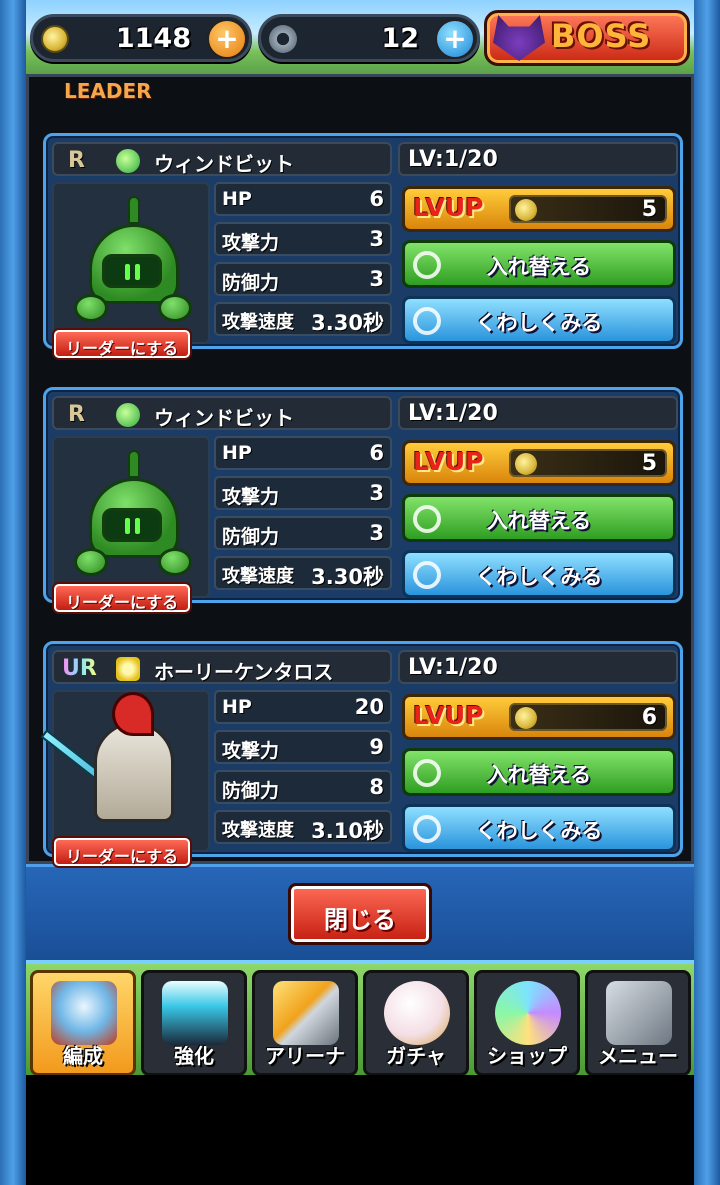  Describe the element at coordinates (376, 279) in the screenshot. I see `stat-value: 3` at that location.